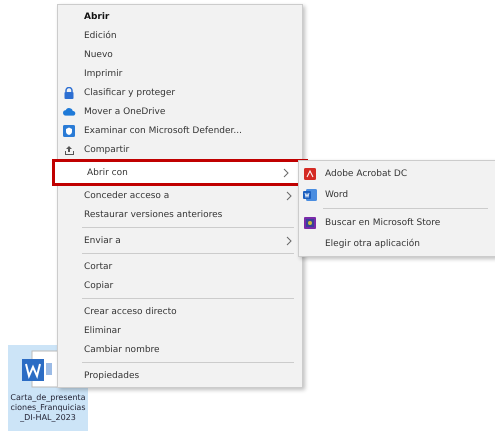  What do you see at coordinates (180, 35) in the screenshot?
I see `menu-item: Edición` at bounding box center [180, 35].